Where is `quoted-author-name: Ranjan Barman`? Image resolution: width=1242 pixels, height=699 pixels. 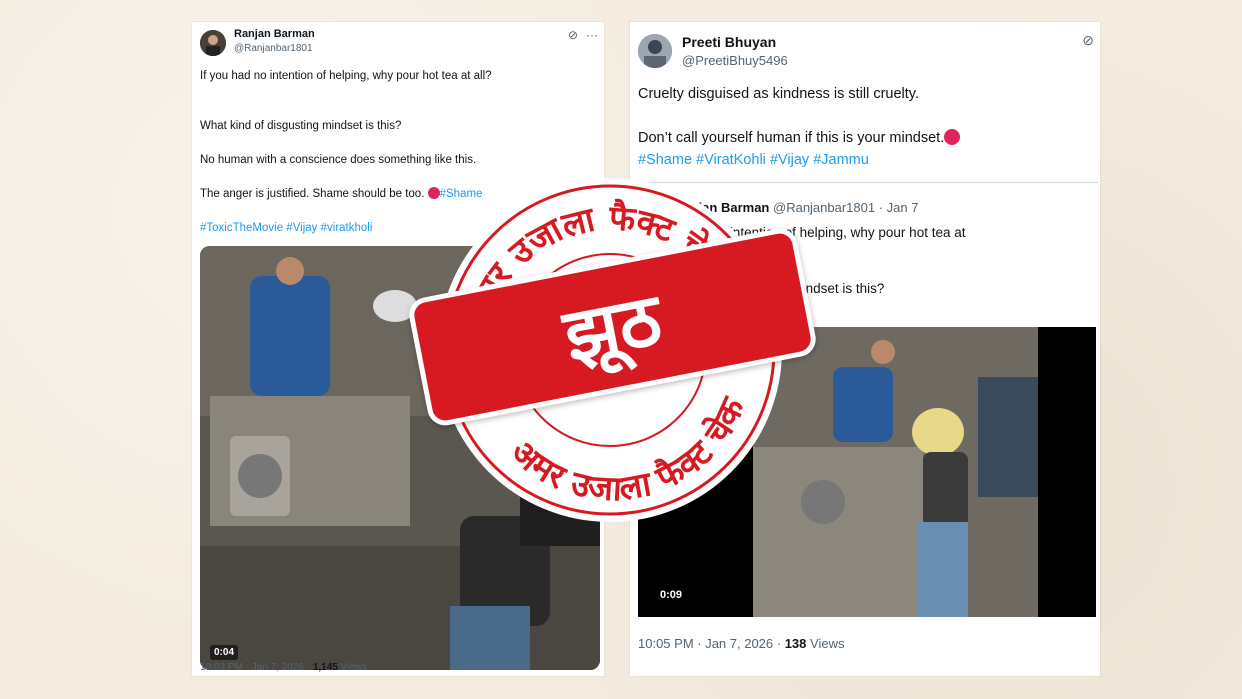
quoted-author-name: Ranjan Barman is located at coordinates (722, 207).